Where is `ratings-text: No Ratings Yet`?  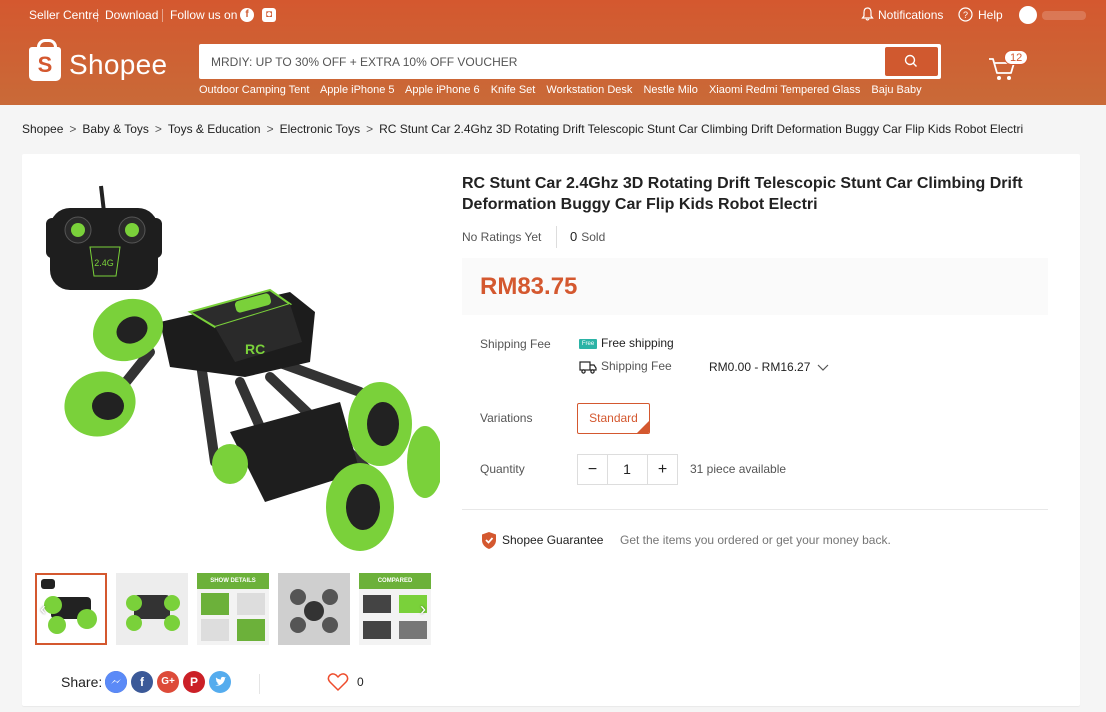
ratings-text: No Ratings Yet is located at coordinates (502, 237).